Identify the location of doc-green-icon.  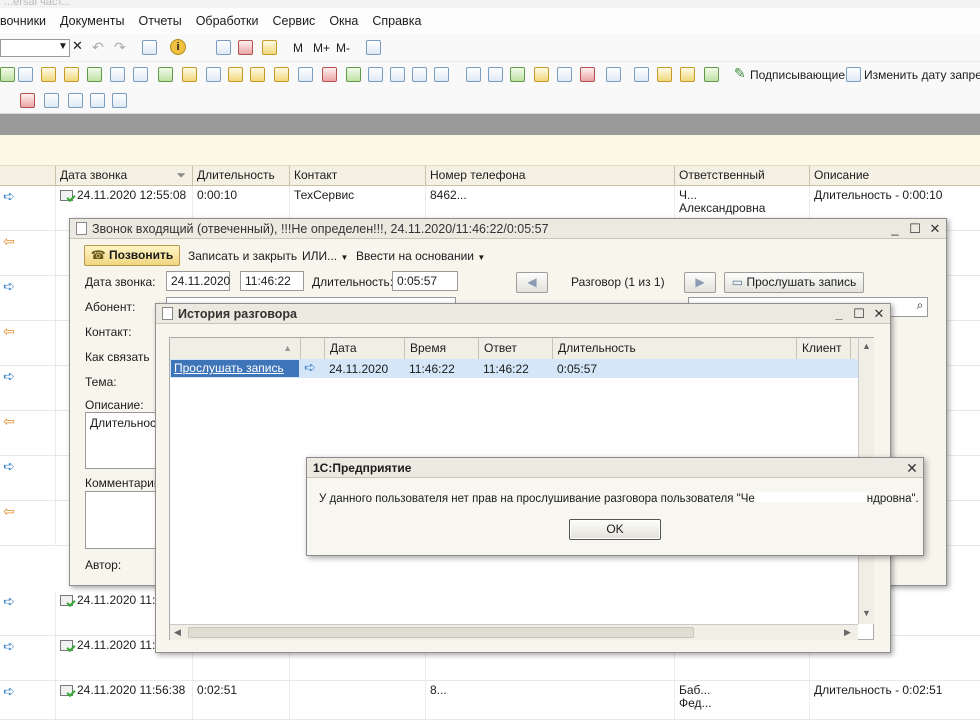
(7, 74).